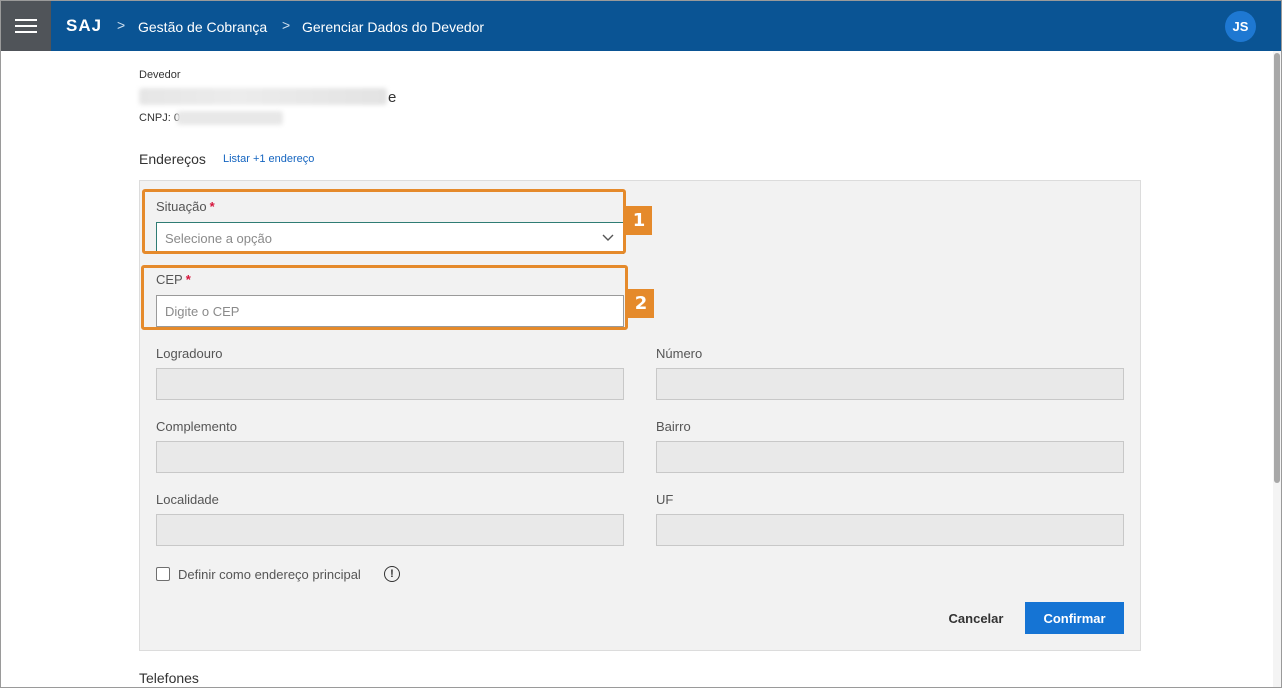 The width and height of the screenshot is (1282, 688). What do you see at coordinates (679, 353) in the screenshot?
I see `numero-label: Número` at bounding box center [679, 353].